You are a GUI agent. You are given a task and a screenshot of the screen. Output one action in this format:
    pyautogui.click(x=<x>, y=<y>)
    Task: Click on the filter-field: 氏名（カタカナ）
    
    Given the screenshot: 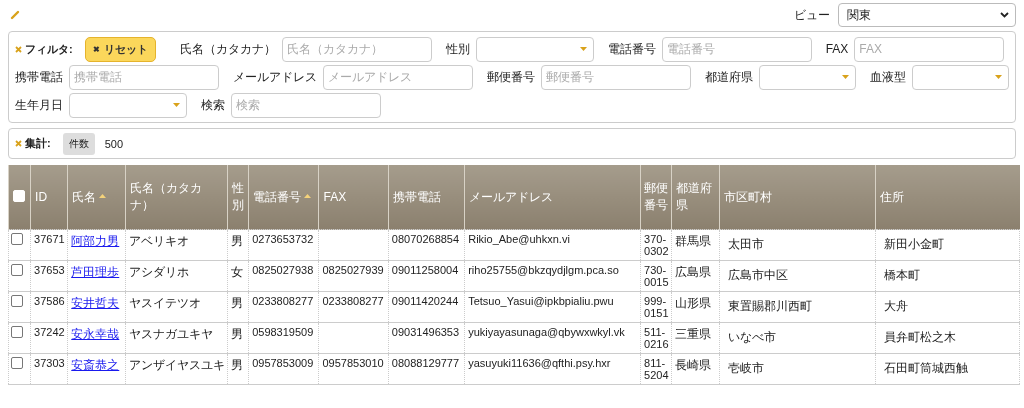 What is the action you would take?
    pyautogui.click(x=356, y=49)
    